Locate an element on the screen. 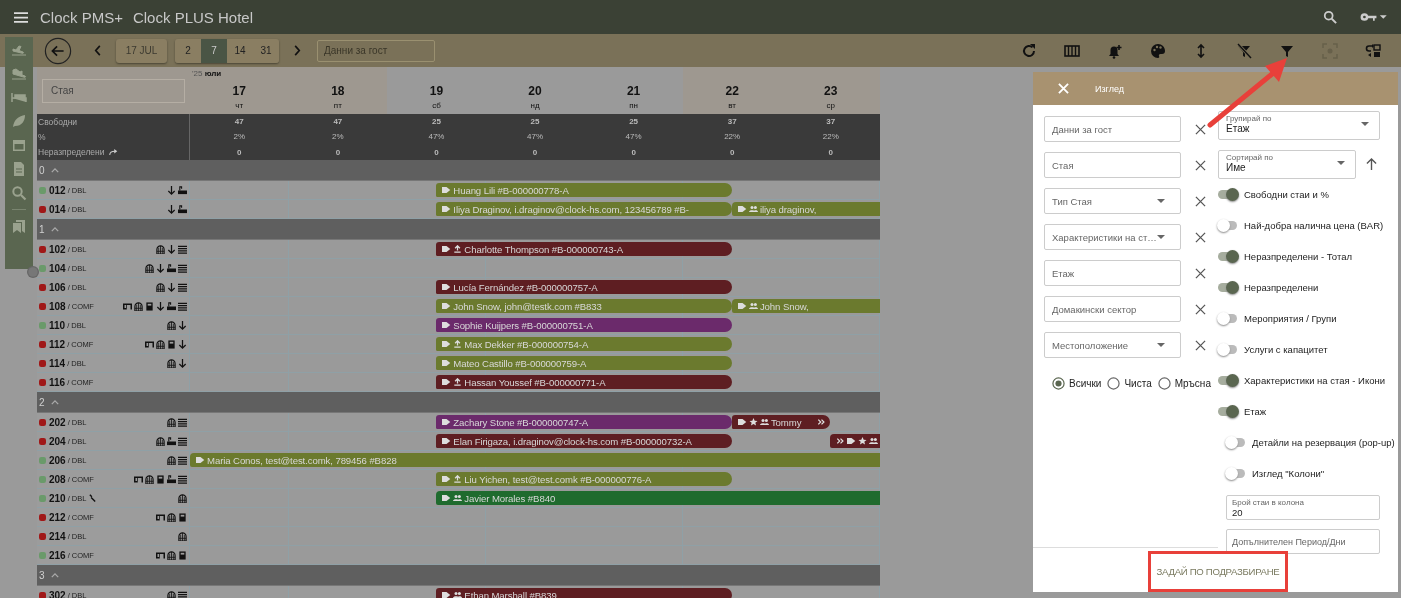 The width and height of the screenshot is (1401, 598). bell-plus-icon is located at coordinates (1115, 50).